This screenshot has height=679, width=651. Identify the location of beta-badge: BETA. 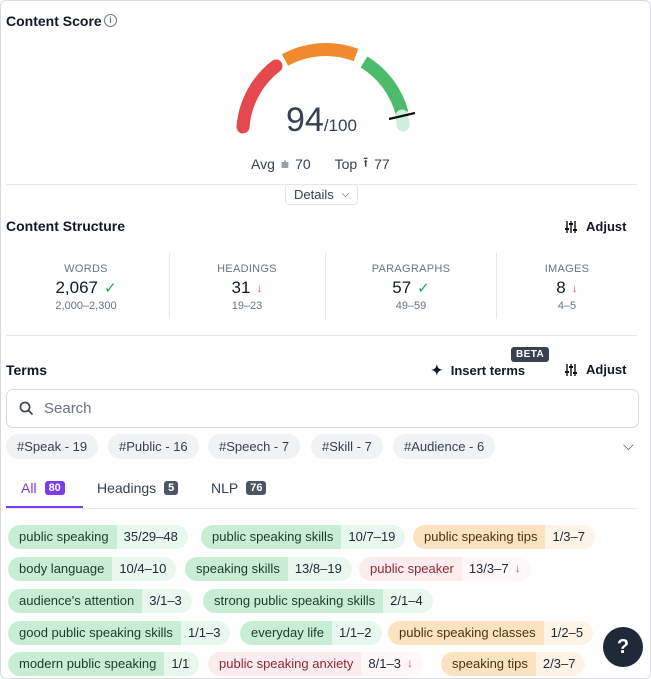
(530, 354).